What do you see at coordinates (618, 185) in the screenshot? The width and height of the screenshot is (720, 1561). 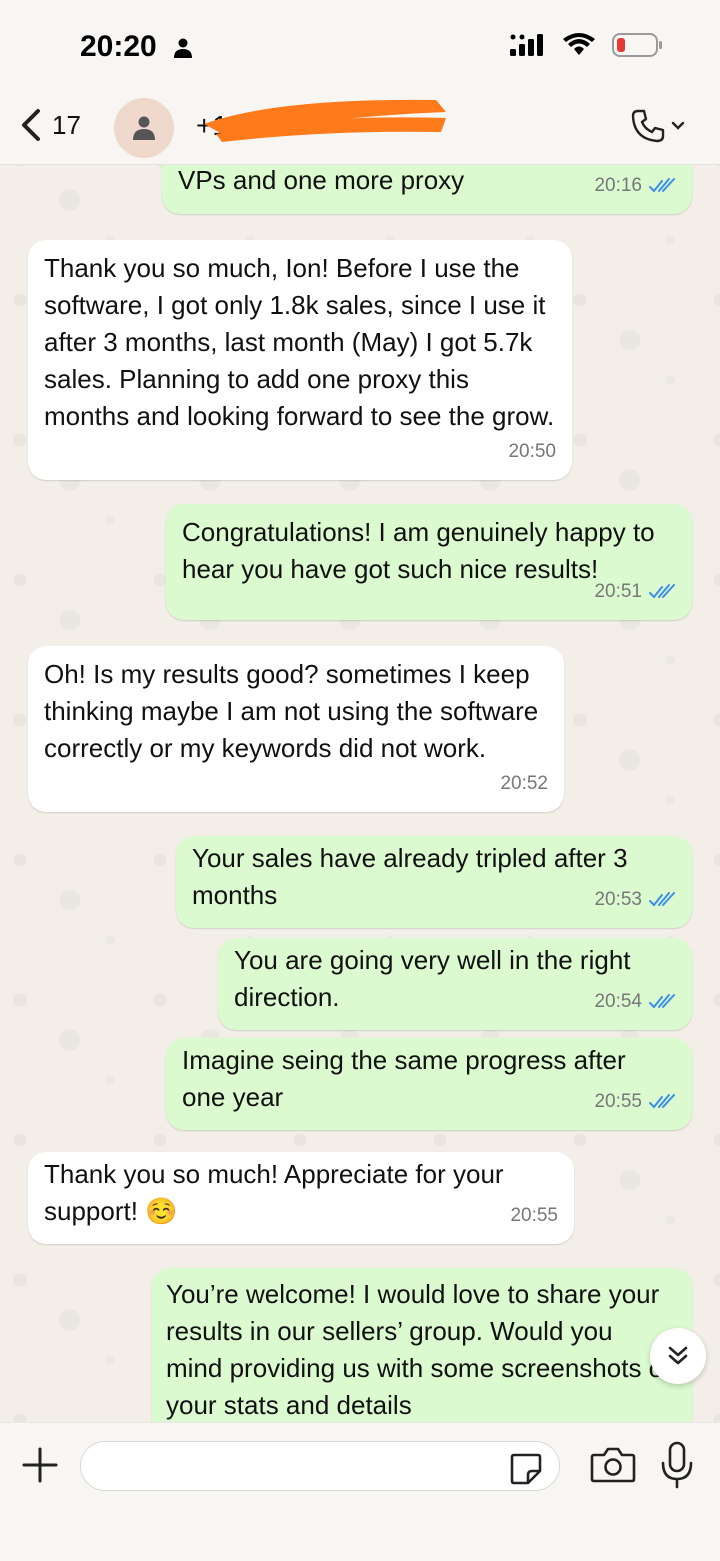 I see `message-time: 20:16` at bounding box center [618, 185].